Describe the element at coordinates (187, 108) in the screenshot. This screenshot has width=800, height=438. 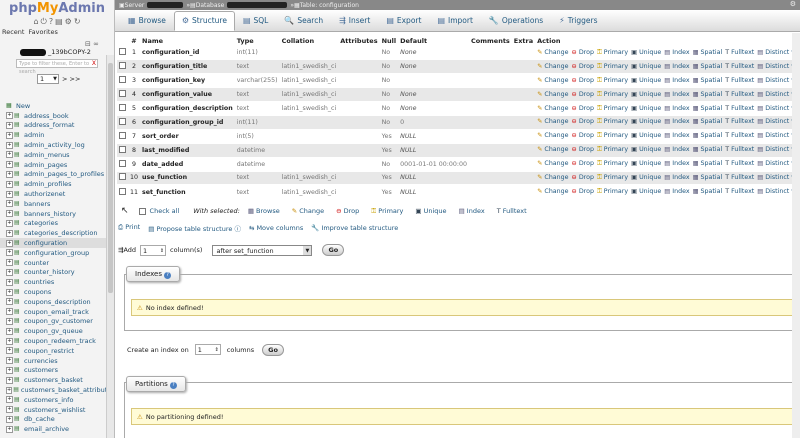
I see `field-name: configuration_description` at that location.